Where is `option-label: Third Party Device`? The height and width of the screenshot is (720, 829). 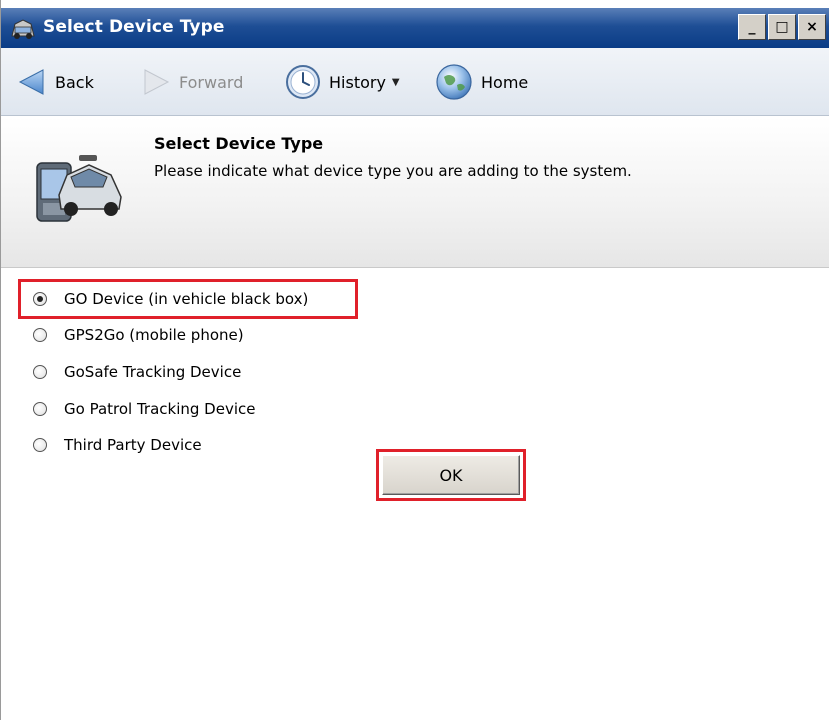
option-label: Third Party Device is located at coordinates (133, 445).